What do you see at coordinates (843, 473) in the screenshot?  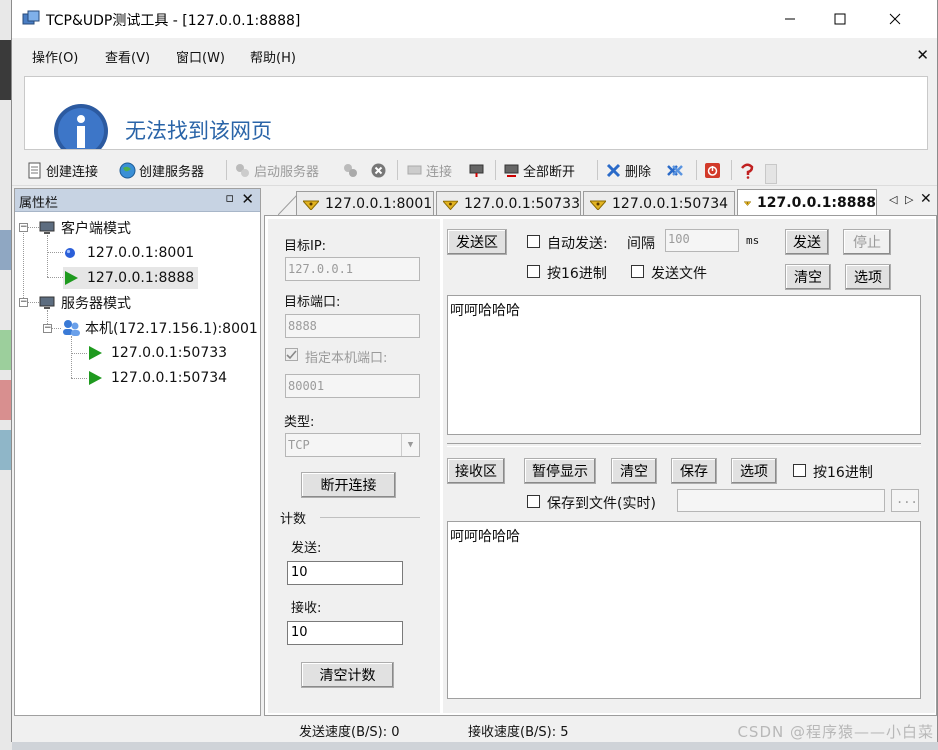 I see `recv-hex16-label: 按16进制` at bounding box center [843, 473].